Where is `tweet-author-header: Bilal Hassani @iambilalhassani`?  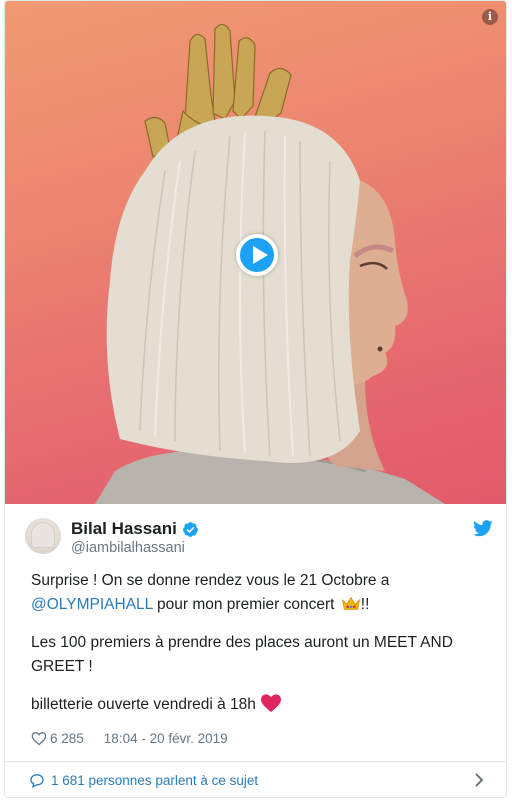 tweet-author-header: Bilal Hassani @iambilalhassani is located at coordinates (260, 538).